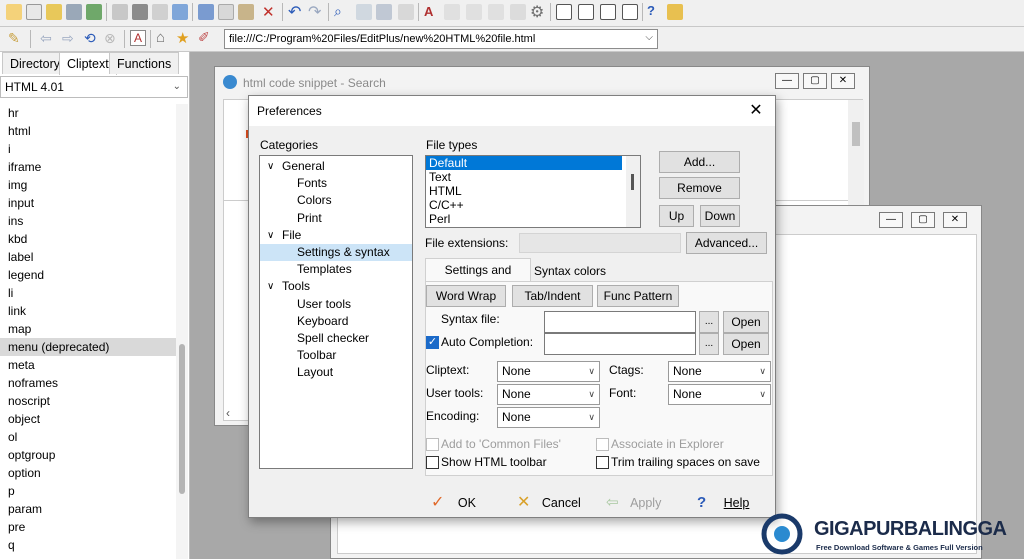  What do you see at coordinates (537, 12) in the screenshot?
I see `gear-icon: ⚙` at bounding box center [537, 12].